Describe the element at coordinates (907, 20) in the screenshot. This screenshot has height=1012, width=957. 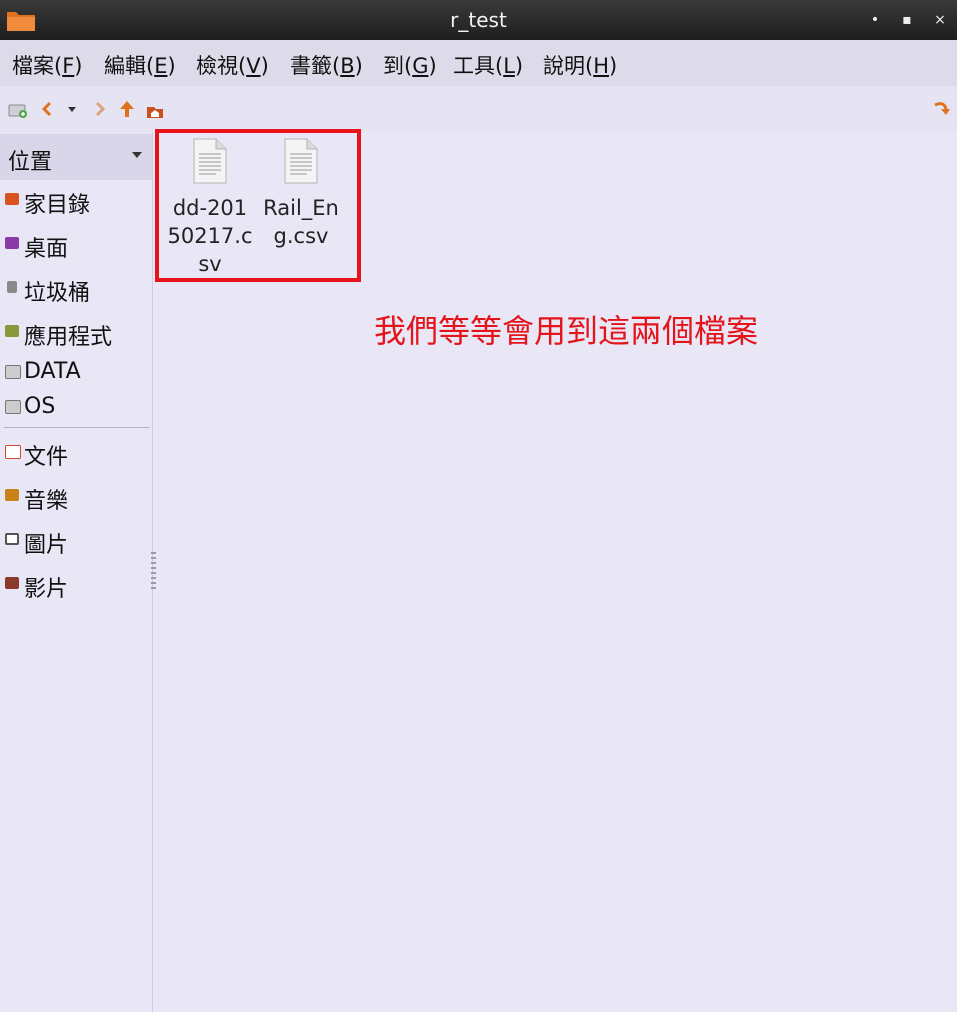
I see `maximize-button: ▪` at that location.